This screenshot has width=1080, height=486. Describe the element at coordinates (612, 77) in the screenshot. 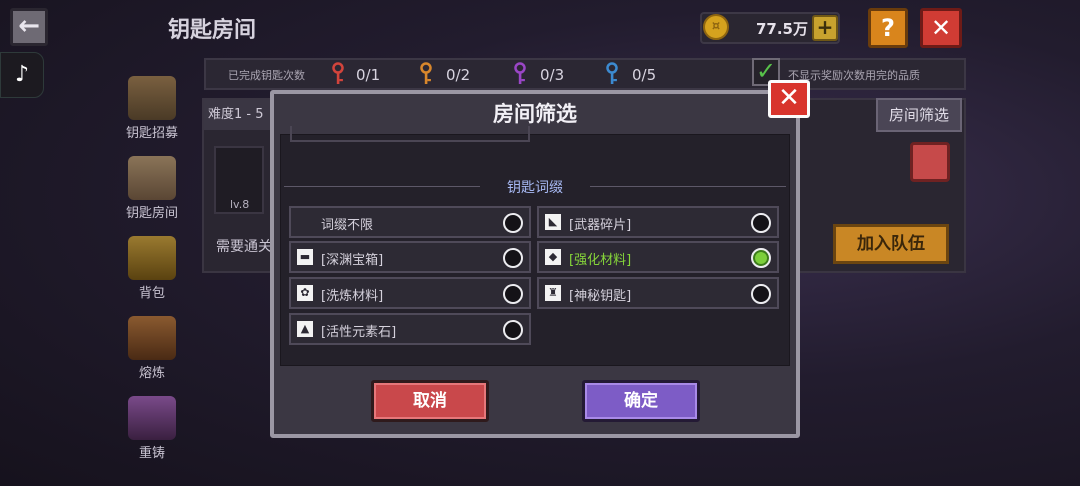

I see `blue-key-icon` at that location.